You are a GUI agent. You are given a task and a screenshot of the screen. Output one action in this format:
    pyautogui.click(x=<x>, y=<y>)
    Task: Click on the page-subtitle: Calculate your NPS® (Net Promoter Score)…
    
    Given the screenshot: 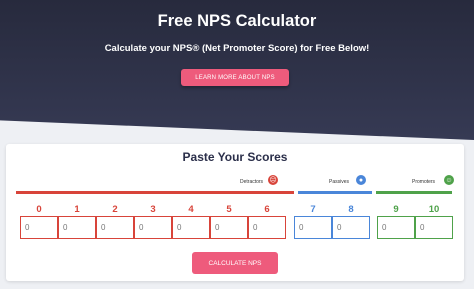 What is the action you would take?
    pyautogui.click(x=237, y=48)
    